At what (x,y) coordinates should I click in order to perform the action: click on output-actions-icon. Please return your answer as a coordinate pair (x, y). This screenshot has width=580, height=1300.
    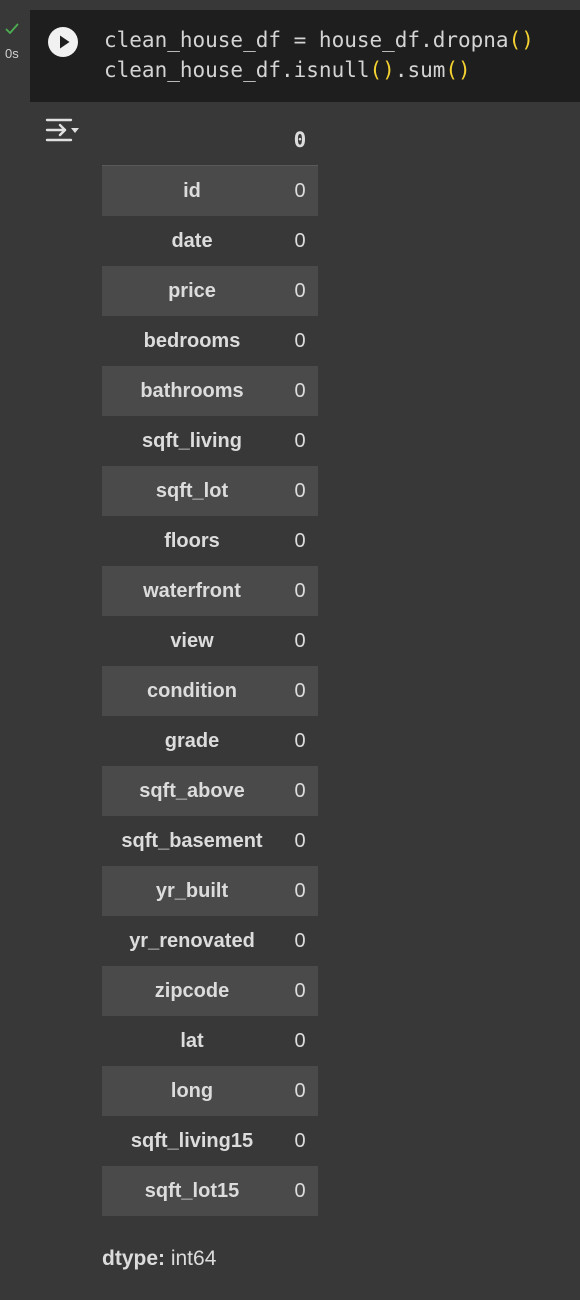
    Looking at the image, I should click on (62, 130).